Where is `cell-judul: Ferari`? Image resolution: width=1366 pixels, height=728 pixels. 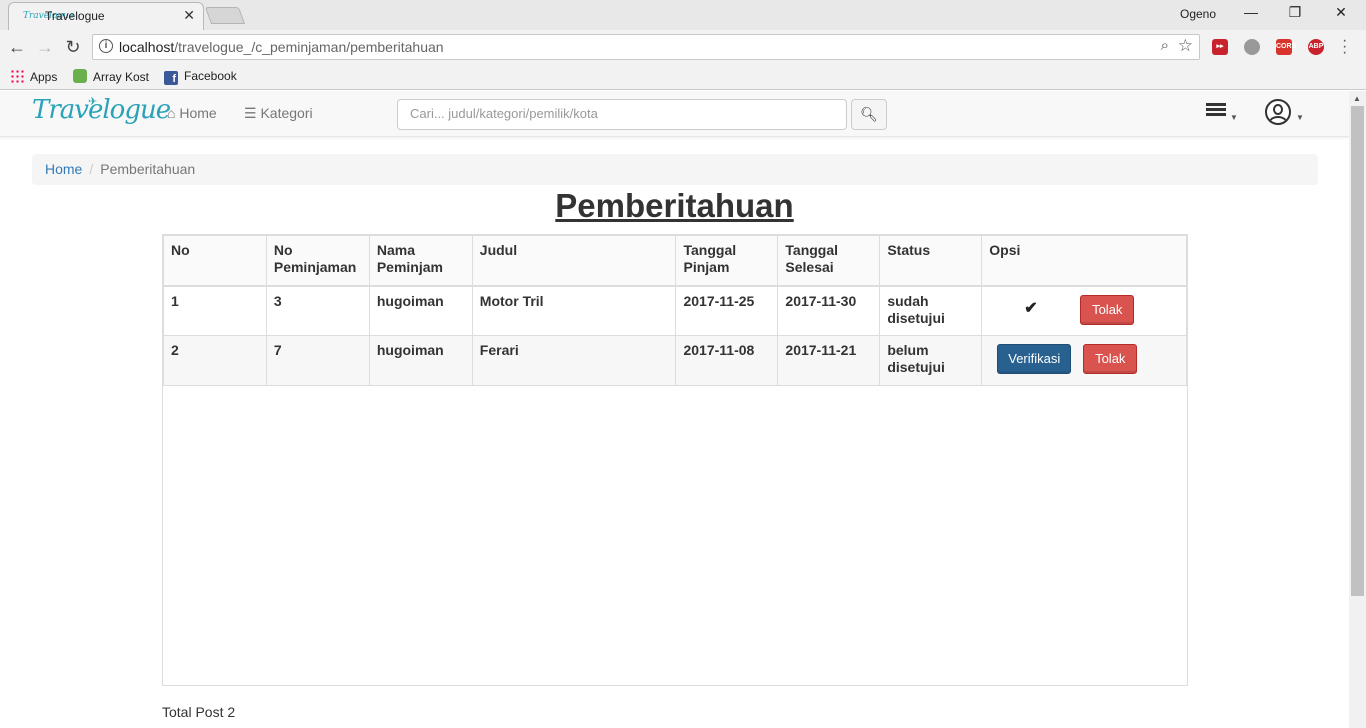 cell-judul: Ferari is located at coordinates (574, 360).